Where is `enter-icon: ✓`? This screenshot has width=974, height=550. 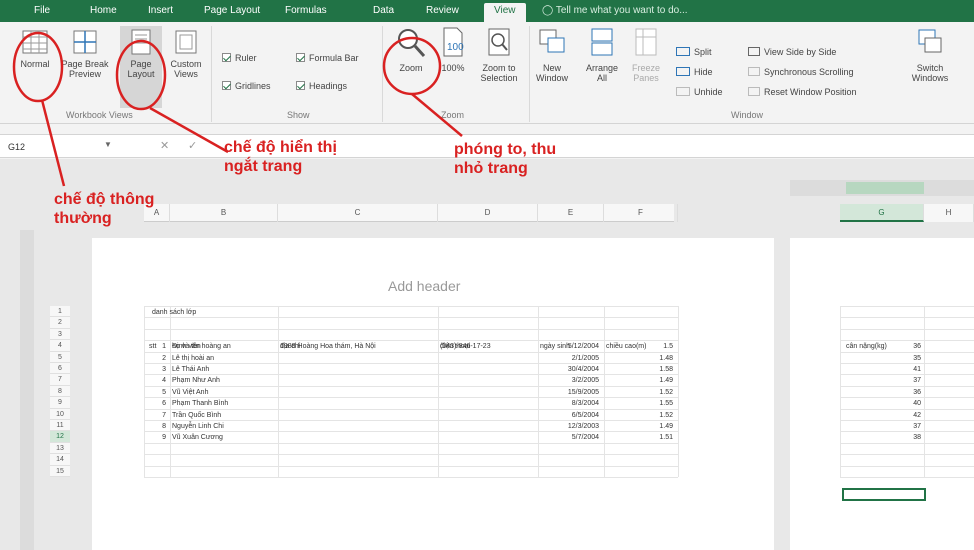 enter-icon: ✓ is located at coordinates (192, 145).